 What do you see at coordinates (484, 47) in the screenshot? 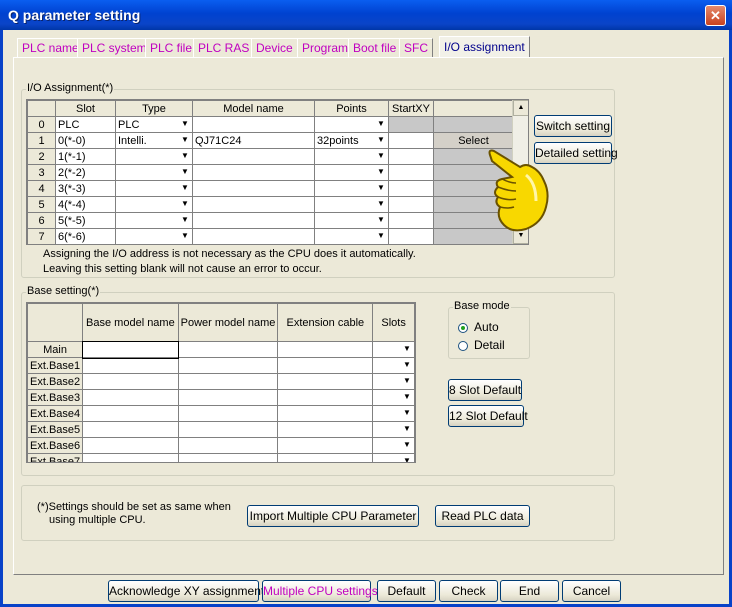
I see `tab-io-assignment: I/O assignment` at bounding box center [484, 47].